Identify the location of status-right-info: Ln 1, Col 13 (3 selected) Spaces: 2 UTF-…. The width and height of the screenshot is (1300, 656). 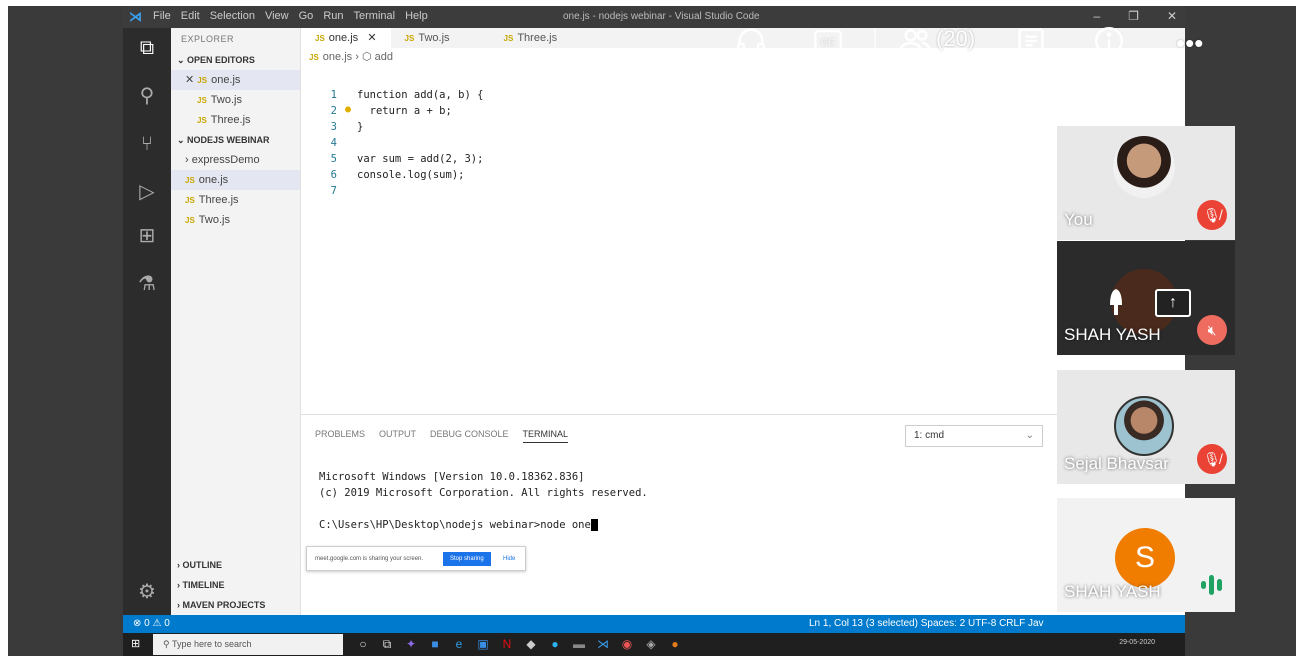
(926, 623).